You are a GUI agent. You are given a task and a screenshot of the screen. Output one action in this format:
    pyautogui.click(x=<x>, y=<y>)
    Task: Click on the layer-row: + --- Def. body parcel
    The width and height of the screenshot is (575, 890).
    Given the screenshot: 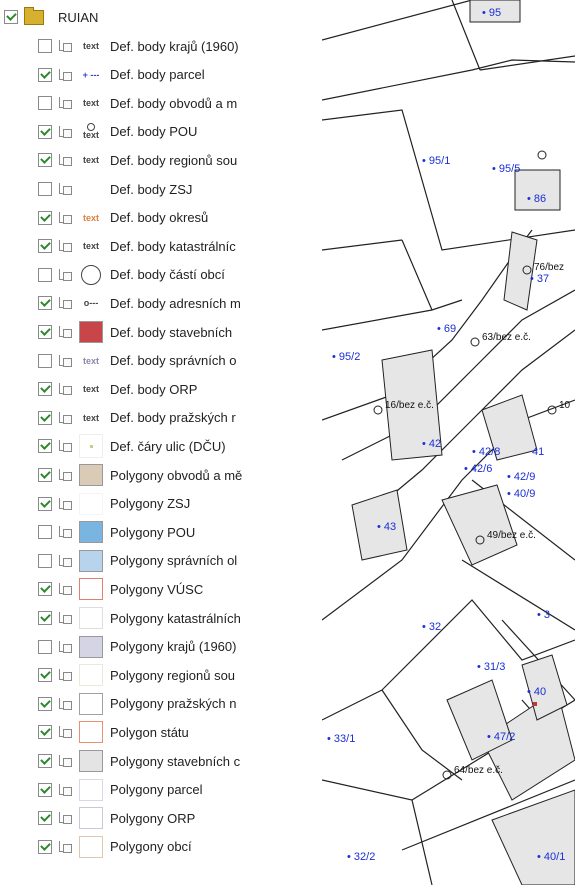 What is the action you would take?
    pyautogui.click(x=121, y=75)
    